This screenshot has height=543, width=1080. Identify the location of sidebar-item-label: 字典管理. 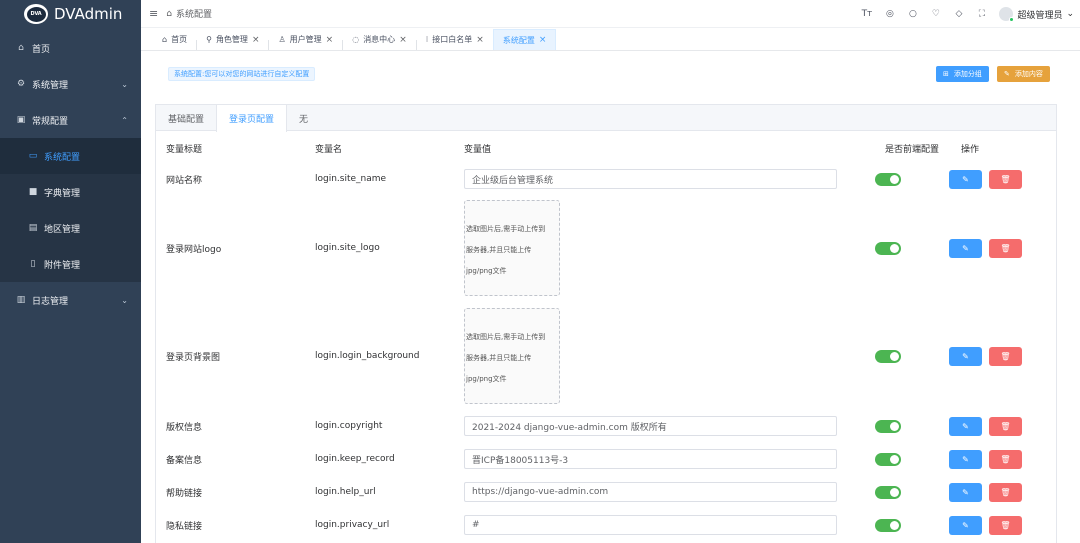
(62, 193).